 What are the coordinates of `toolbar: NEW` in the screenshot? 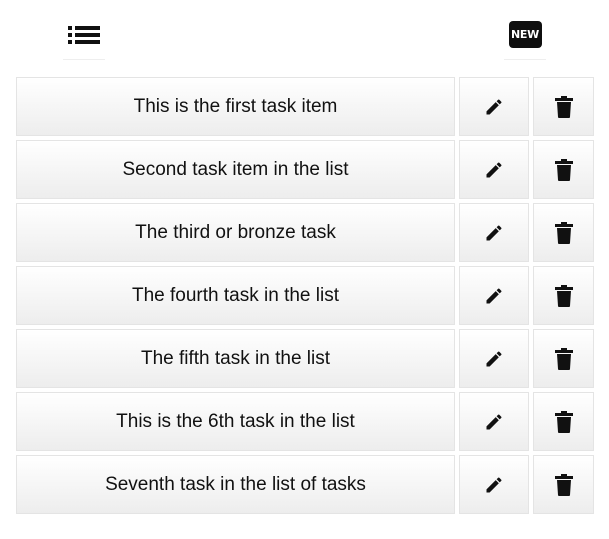 It's located at (304, 35).